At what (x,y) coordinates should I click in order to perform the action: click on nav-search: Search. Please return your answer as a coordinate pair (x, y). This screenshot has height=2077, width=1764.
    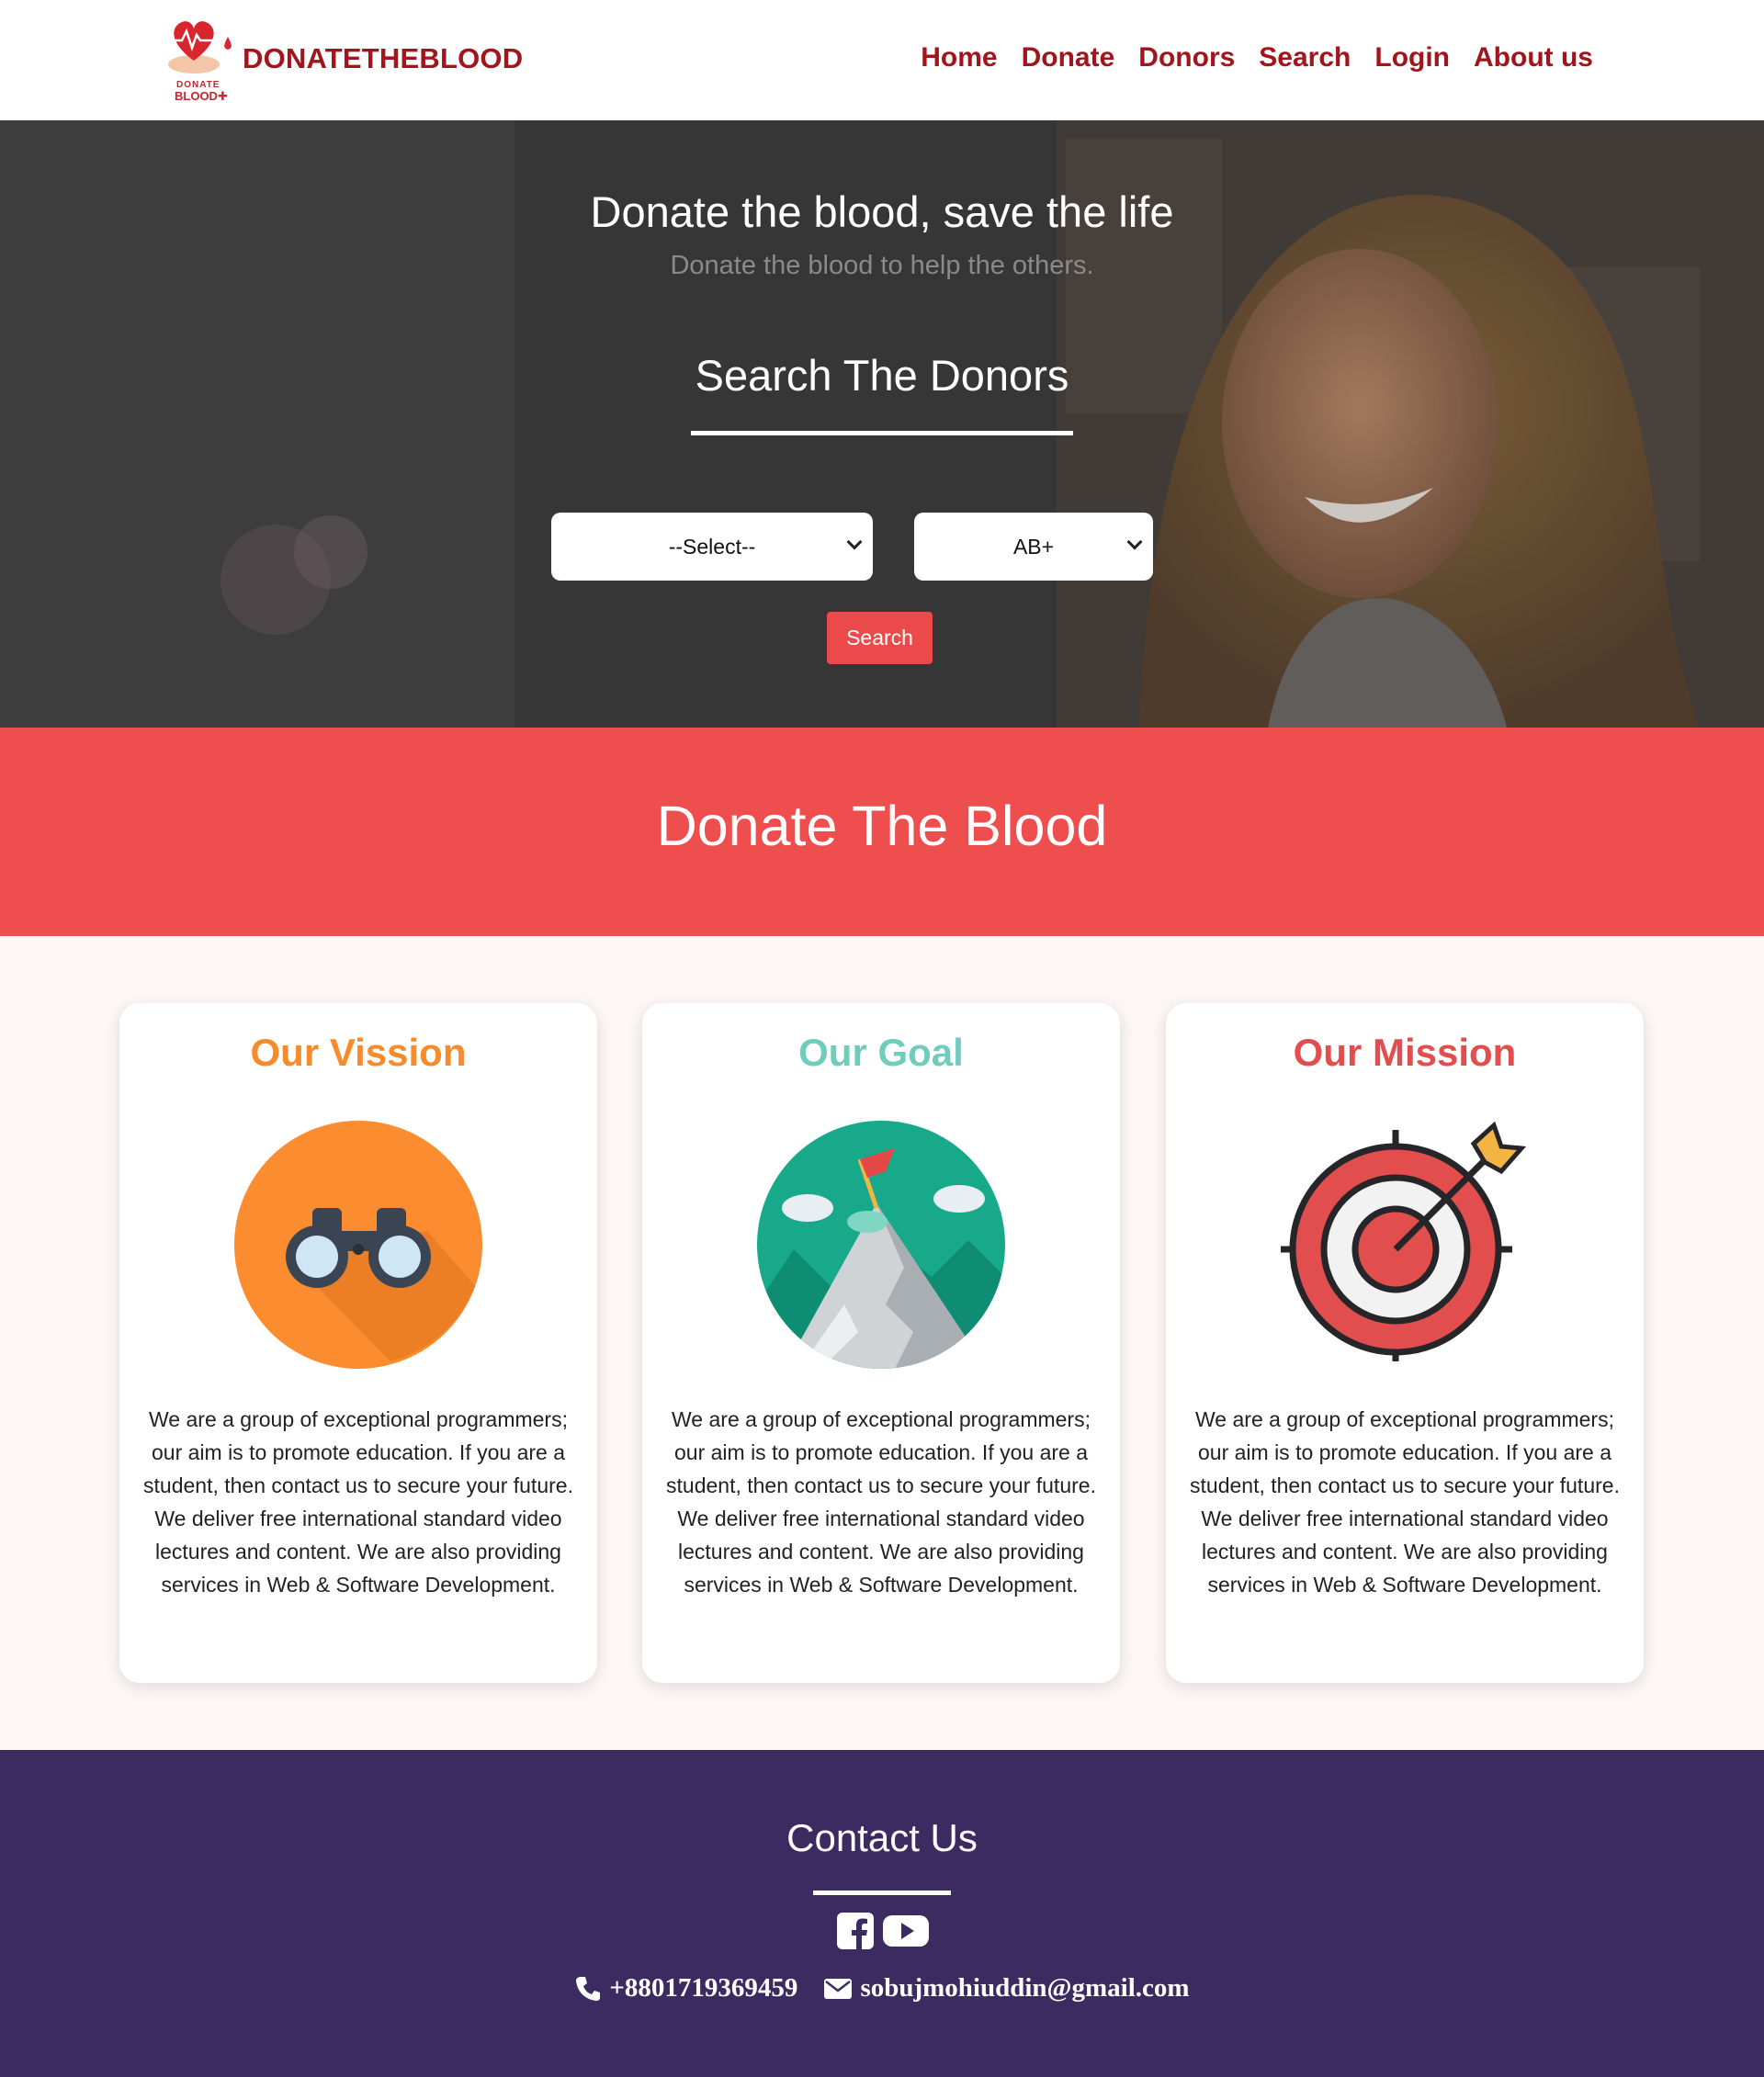
    Looking at the image, I should click on (1305, 57).